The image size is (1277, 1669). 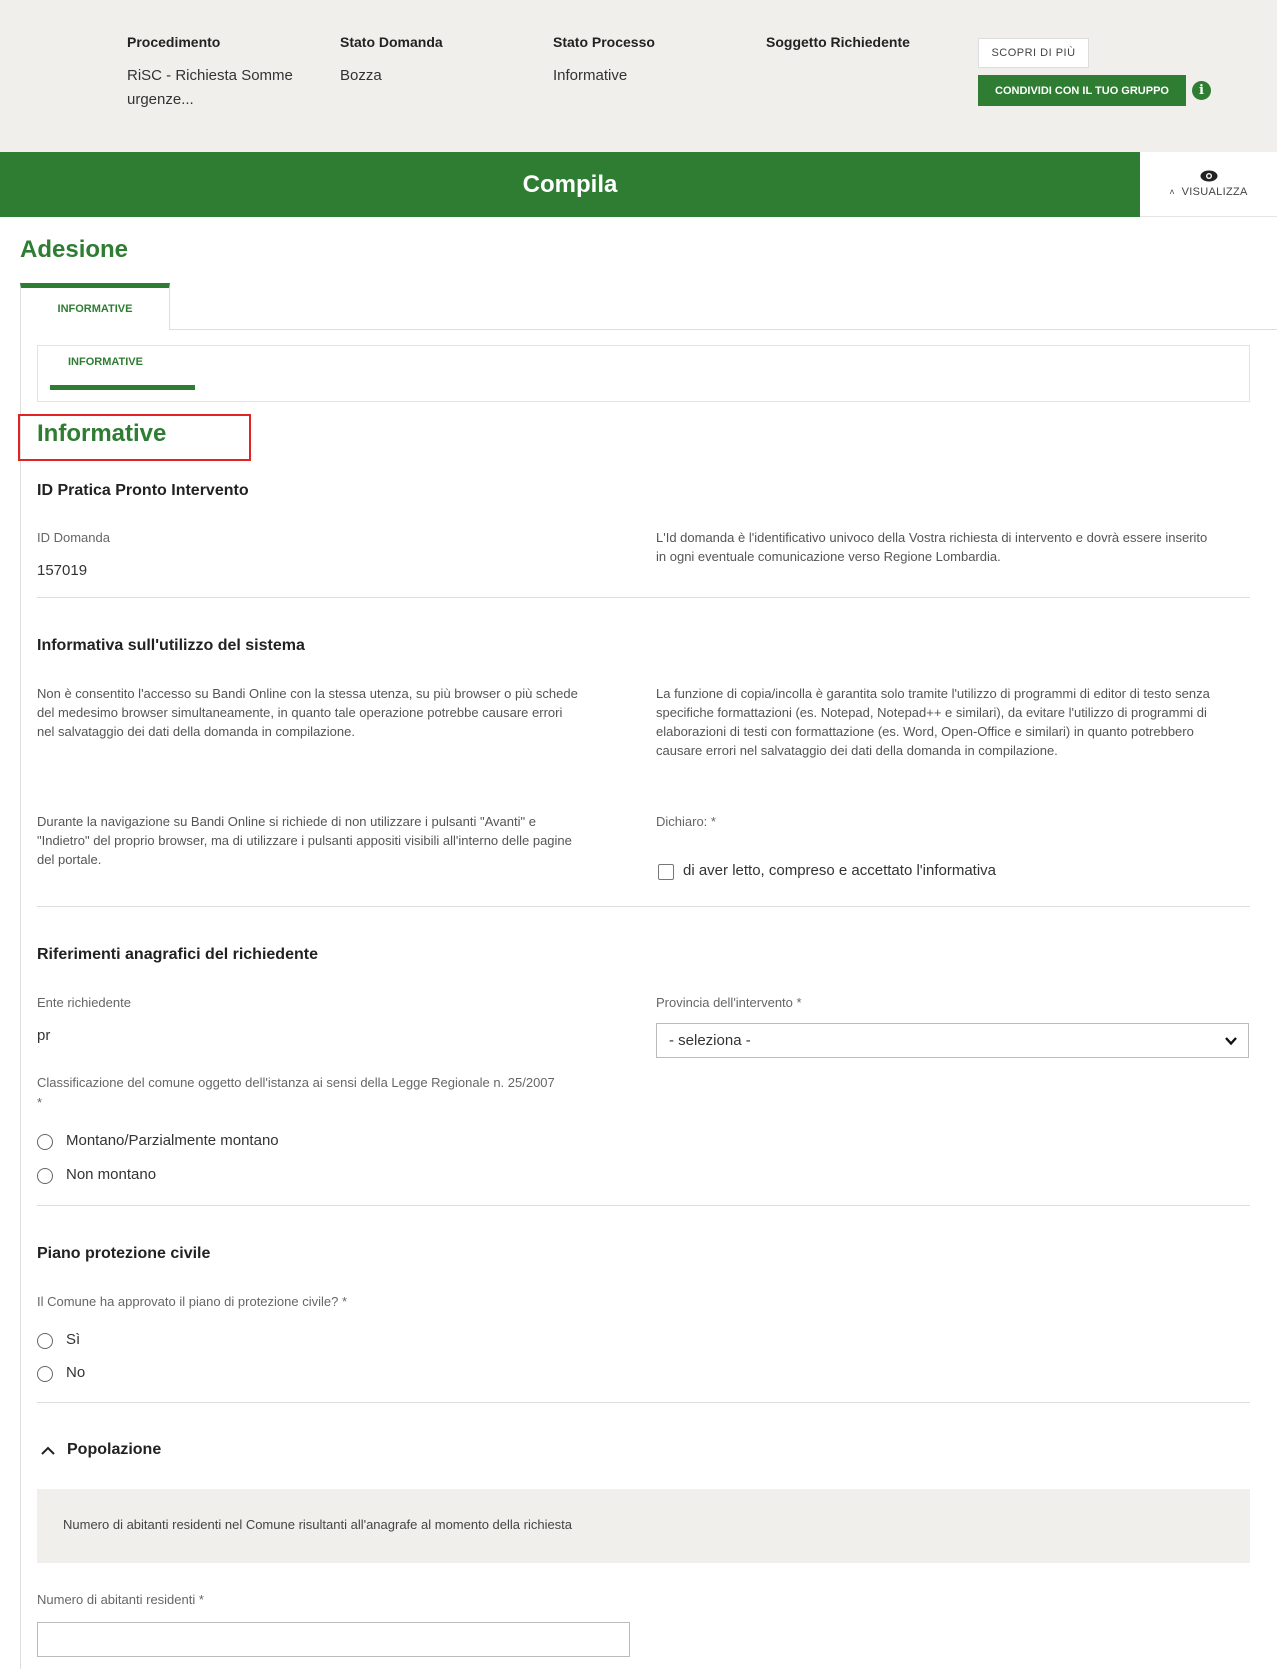 What do you see at coordinates (75, 1372) in the screenshot?
I see `radio-no-label: No` at bounding box center [75, 1372].